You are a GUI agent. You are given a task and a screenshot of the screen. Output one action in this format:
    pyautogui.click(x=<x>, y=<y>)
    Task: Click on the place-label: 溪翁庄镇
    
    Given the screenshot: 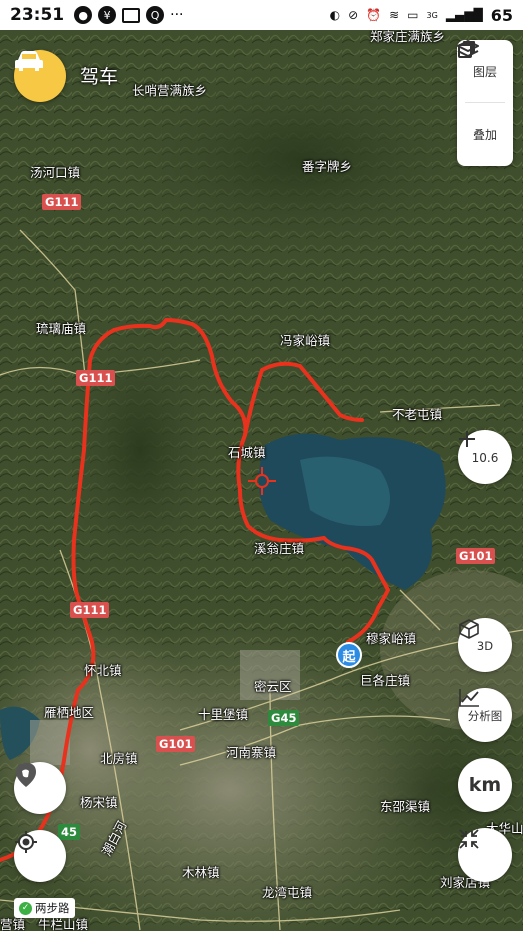 What is the action you would take?
    pyautogui.click(x=279, y=548)
    